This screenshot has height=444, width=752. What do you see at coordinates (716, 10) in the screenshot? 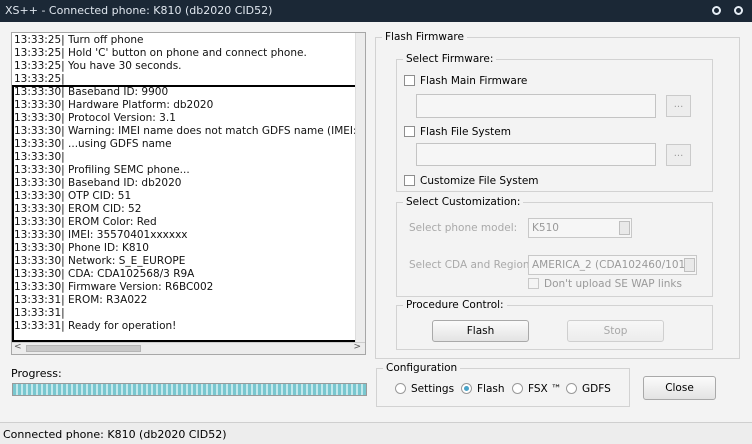
I see `minimize-circle-icon` at bounding box center [716, 10].